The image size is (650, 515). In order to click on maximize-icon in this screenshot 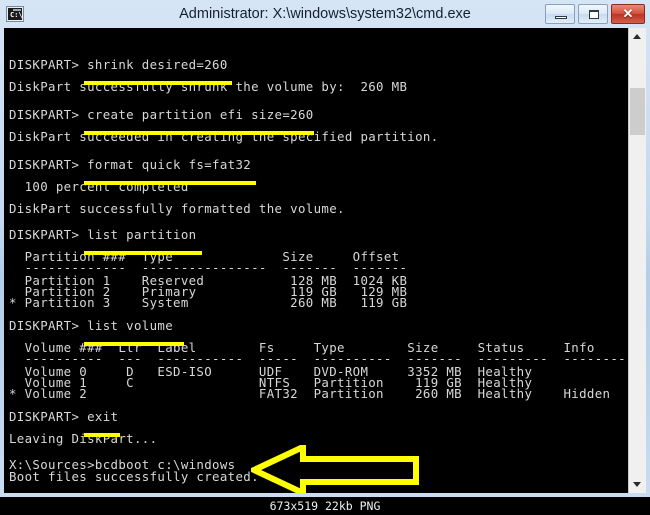, I will do `click(594, 14)`.